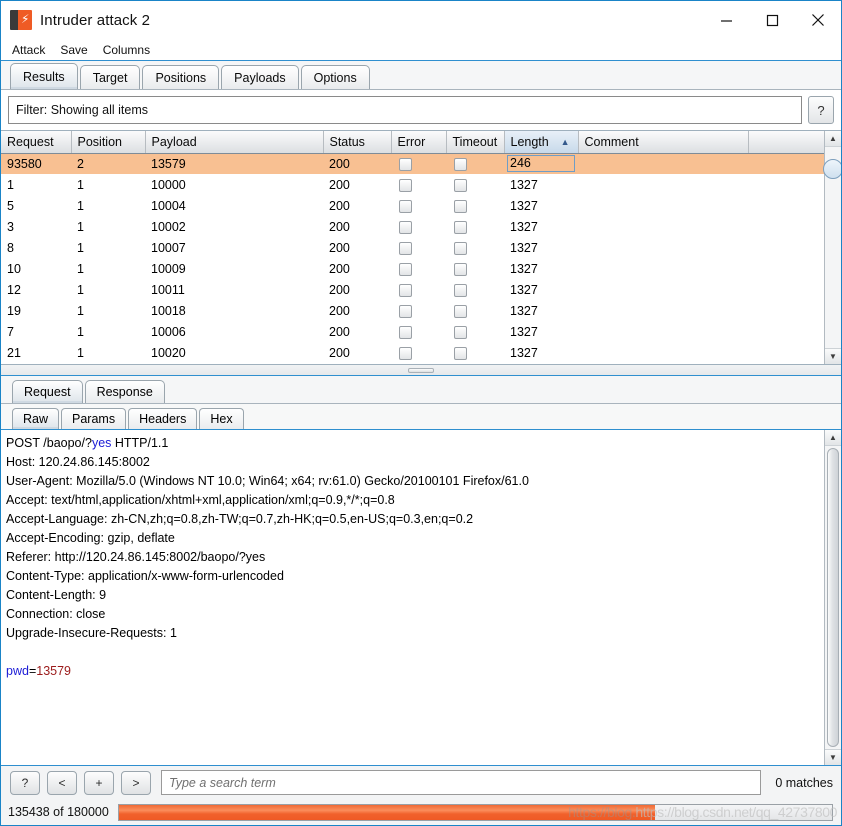 The width and height of the screenshot is (842, 826). I want to click on editor-scroll-track, so click(833, 597).